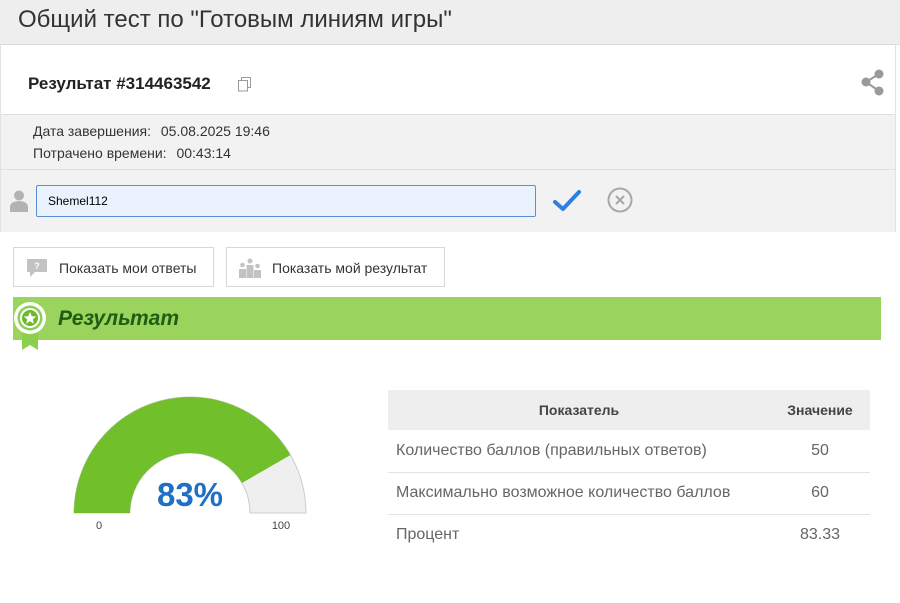 This screenshot has height=603, width=900. Describe the element at coordinates (820, 410) in the screenshot. I see `table-header-value: Значение` at that location.